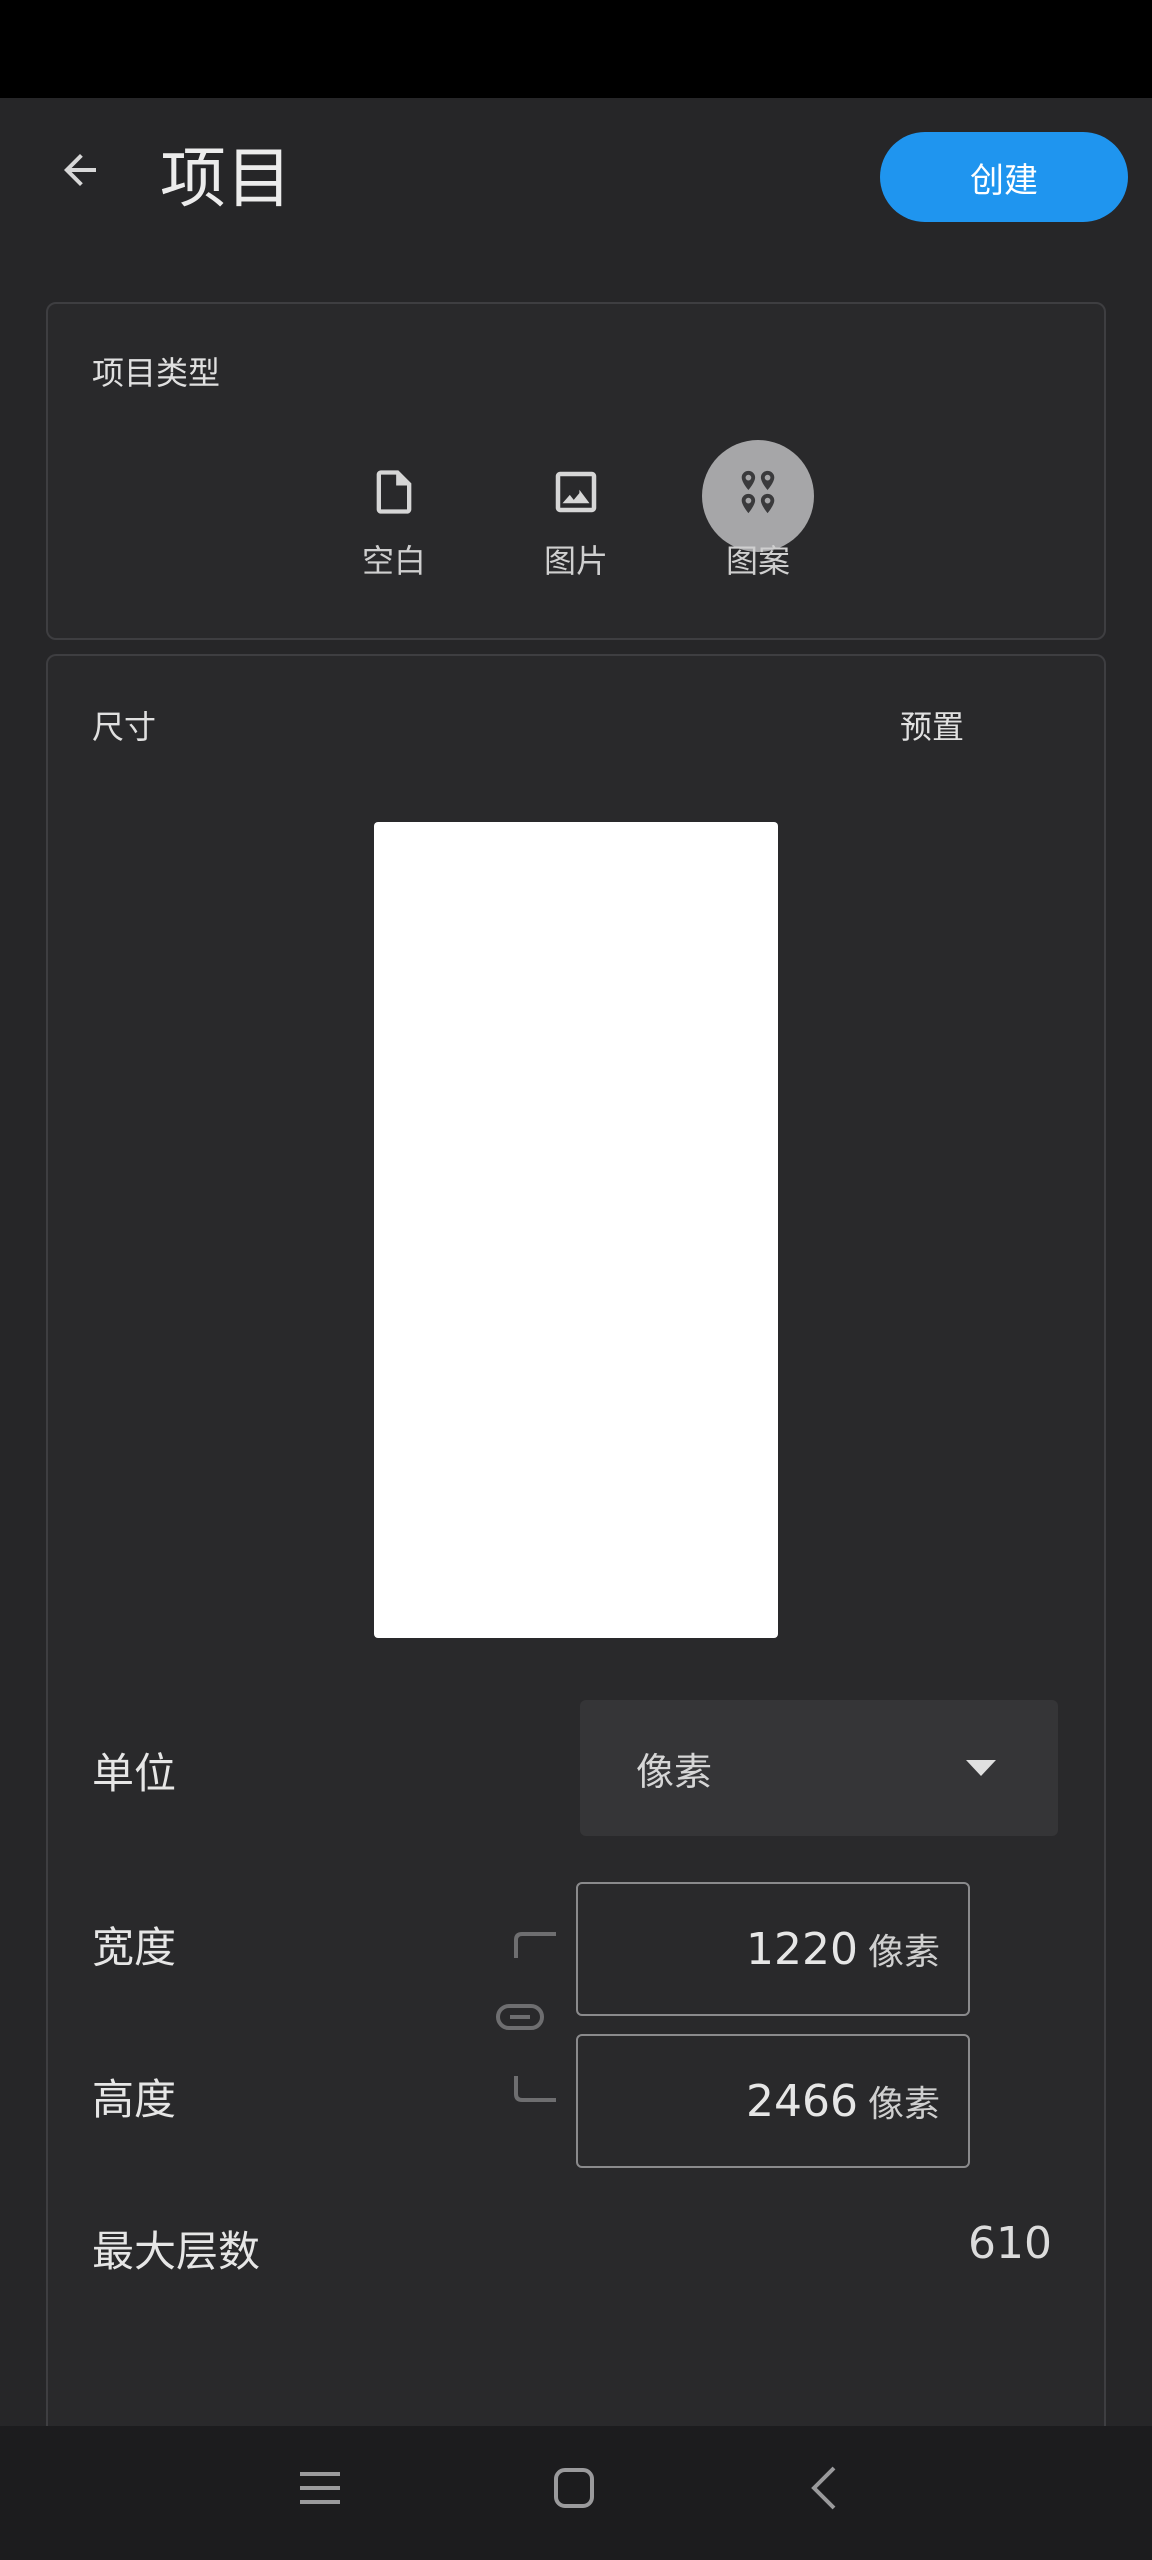 The width and height of the screenshot is (1152, 2560). I want to click on type-option-image: 图片, so click(576, 522).